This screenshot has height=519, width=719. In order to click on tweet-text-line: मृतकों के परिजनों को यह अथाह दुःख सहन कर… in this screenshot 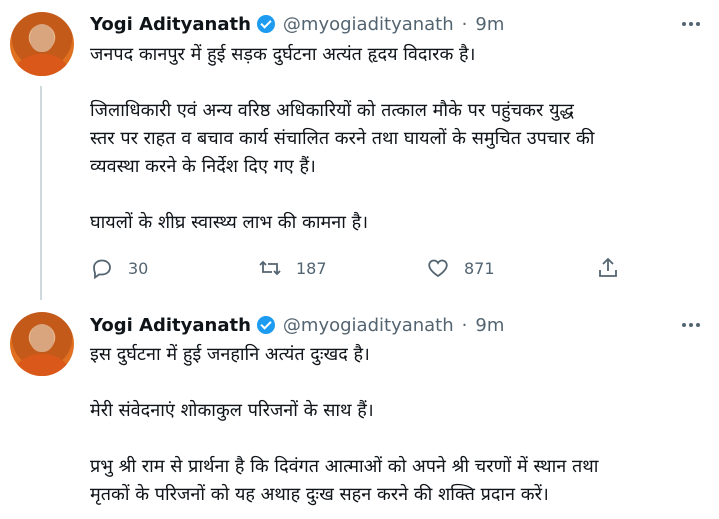, I will do `click(319, 494)`.